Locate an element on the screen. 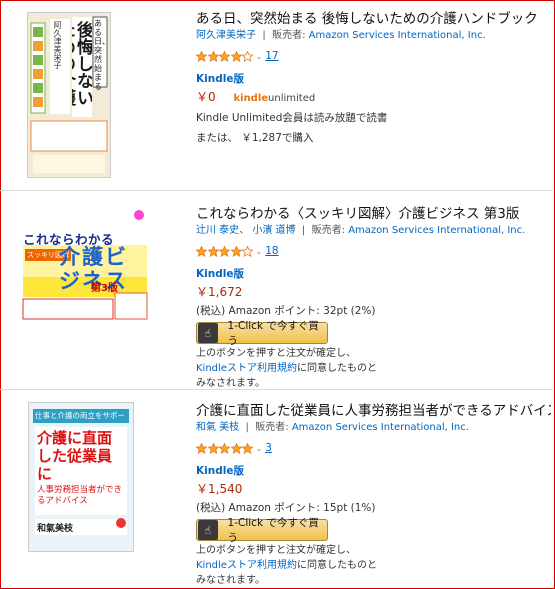 Image resolution: width=555 pixels, height=589 pixels. book-cover-1: ある日、突然始まる 後悔しないための介護ハンドブック 阿久津美栄子 is located at coordinates (69, 95).